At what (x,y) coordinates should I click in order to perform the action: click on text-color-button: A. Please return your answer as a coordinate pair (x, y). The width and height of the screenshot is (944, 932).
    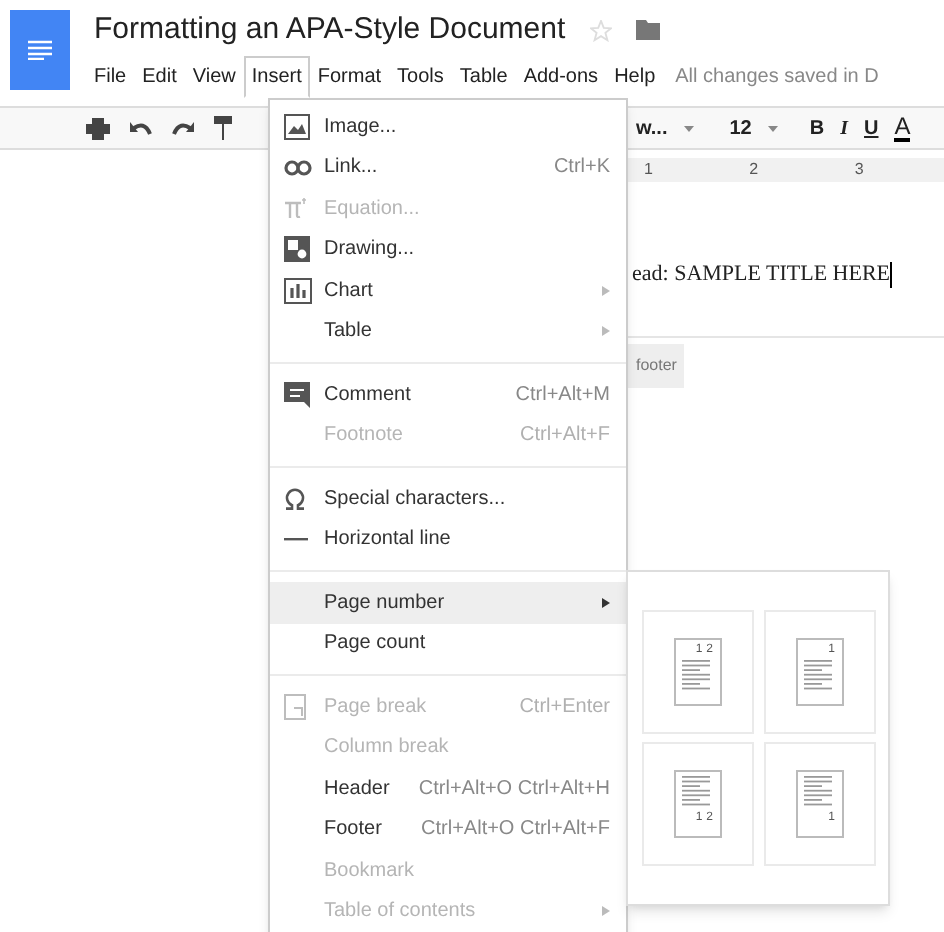
    Looking at the image, I should click on (902, 128).